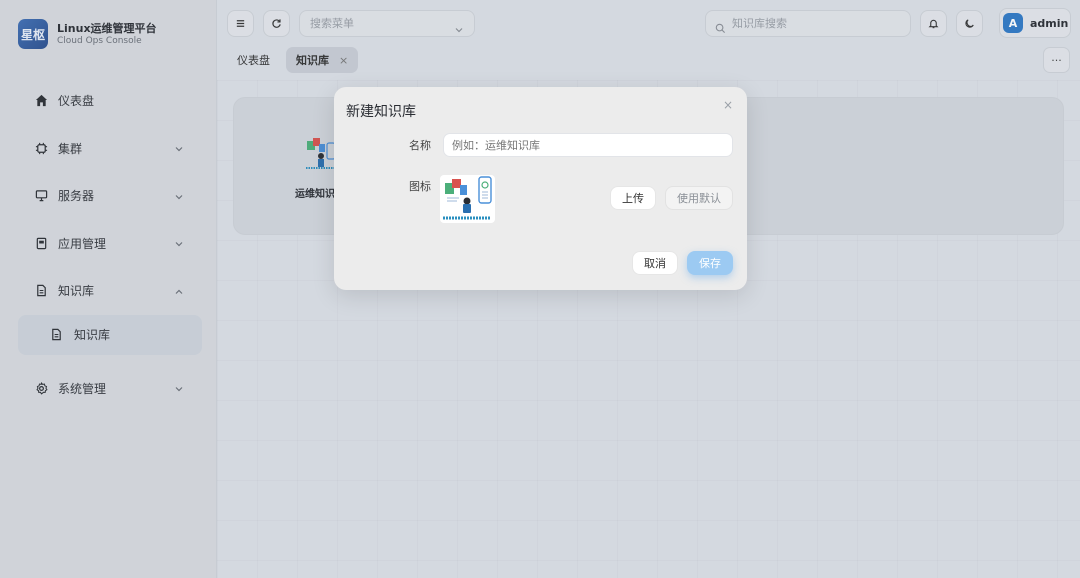  What do you see at coordinates (728, 105) in the screenshot?
I see `close-icon: ×` at bounding box center [728, 105].